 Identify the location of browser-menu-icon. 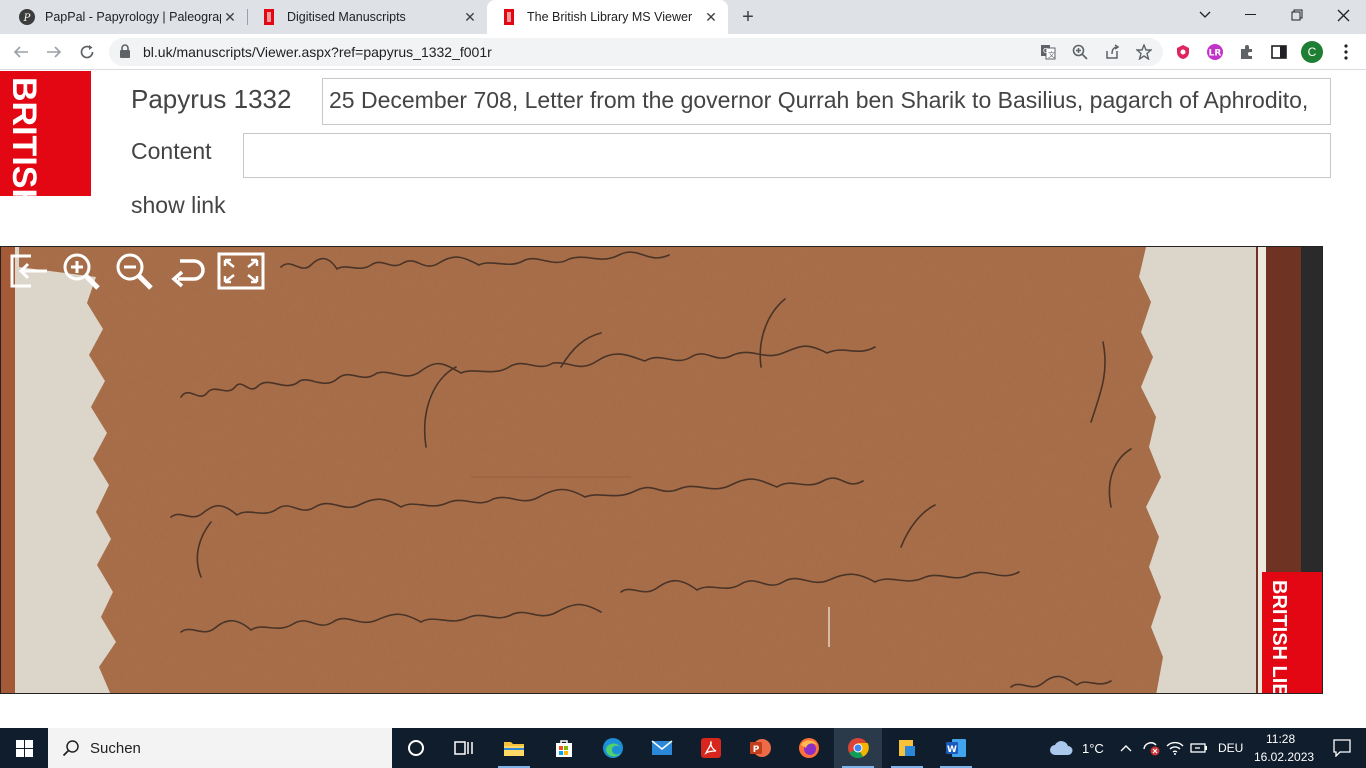
(1346, 52).